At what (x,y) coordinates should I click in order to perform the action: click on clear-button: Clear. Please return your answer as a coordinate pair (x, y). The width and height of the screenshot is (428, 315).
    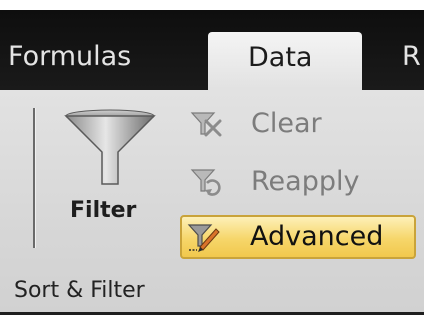
    Looking at the image, I should click on (300, 124).